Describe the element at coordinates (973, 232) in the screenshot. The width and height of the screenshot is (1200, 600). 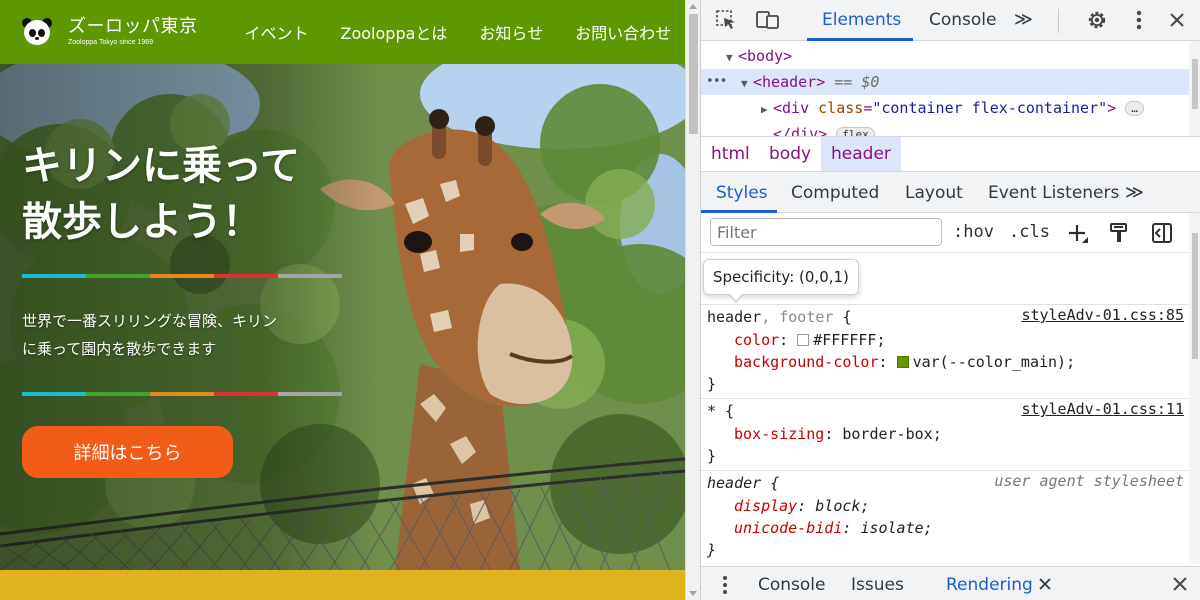
I see `hover-state-toggle: :hov` at that location.